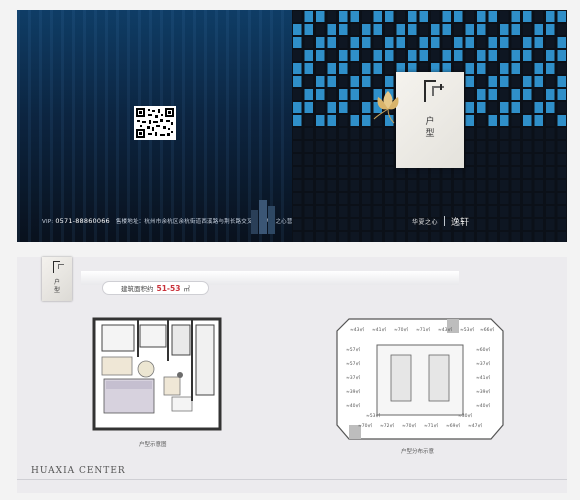 The width and height of the screenshot is (580, 500). What do you see at coordinates (483, 391) in the screenshot?
I see `unit-area-label: ≈39㎡` at bounding box center [483, 391].